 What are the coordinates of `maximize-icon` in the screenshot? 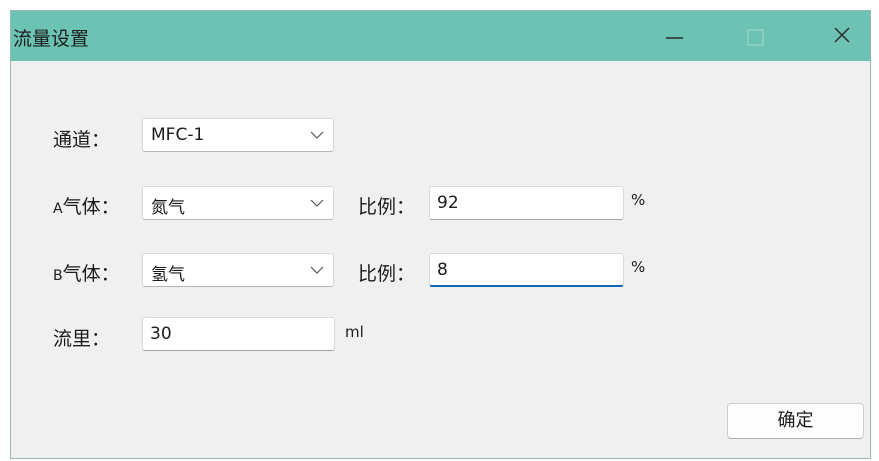 It's located at (755, 37).